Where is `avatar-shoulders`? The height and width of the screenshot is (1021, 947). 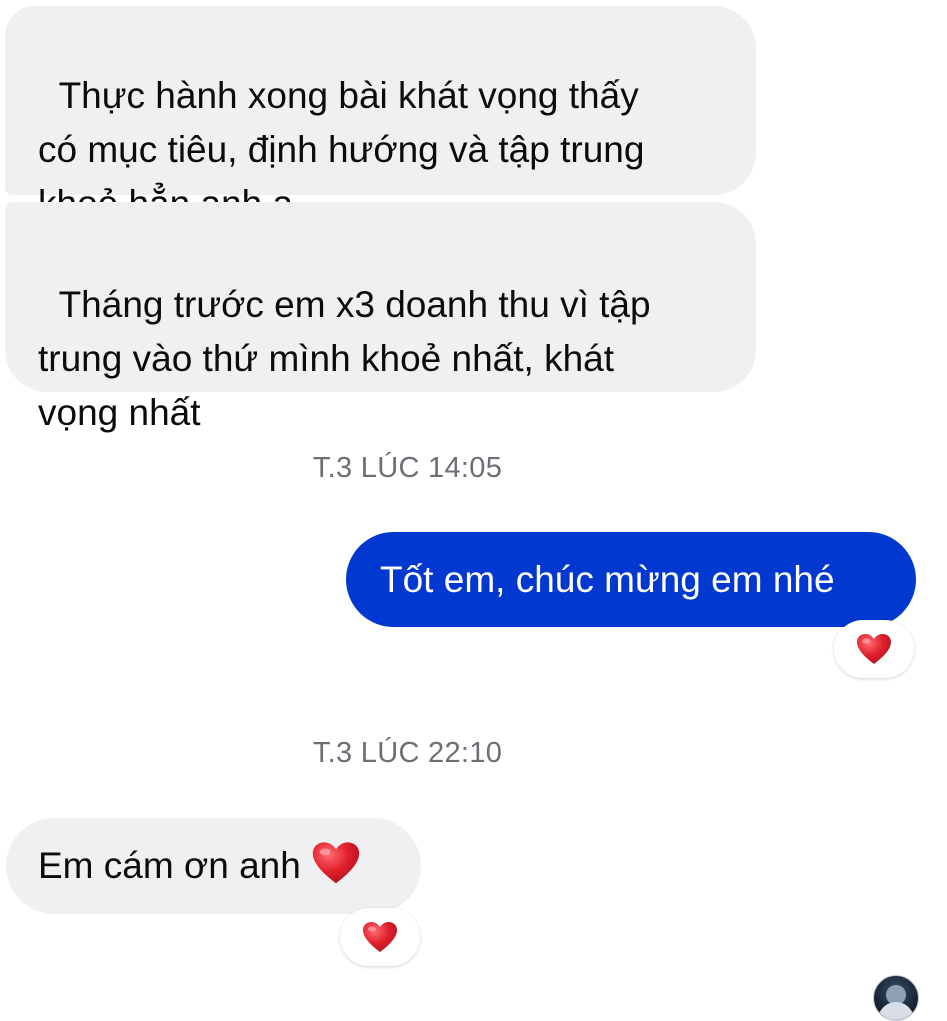 avatar-shoulders is located at coordinates (896, 1011).